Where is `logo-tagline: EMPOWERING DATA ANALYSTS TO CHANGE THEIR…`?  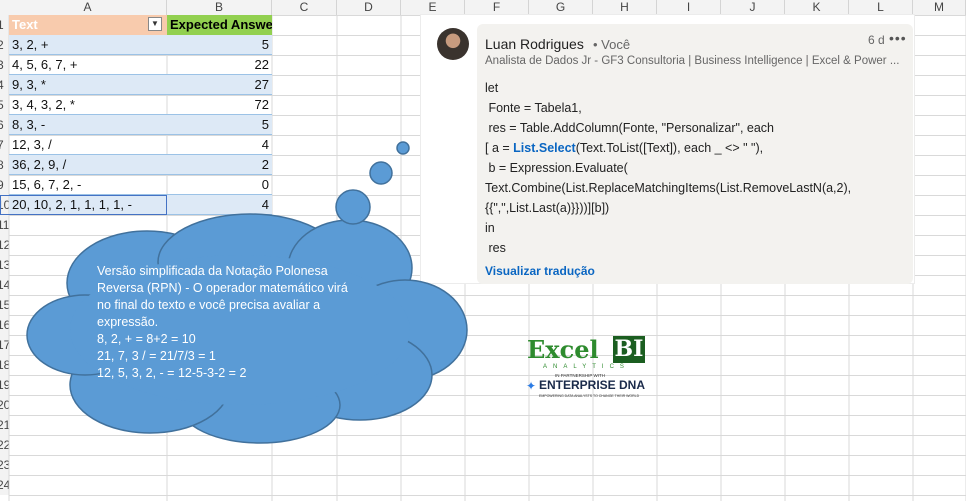
logo-tagline: EMPOWERING DATA ANALYSTS TO CHANGE THEIR… is located at coordinates (589, 396).